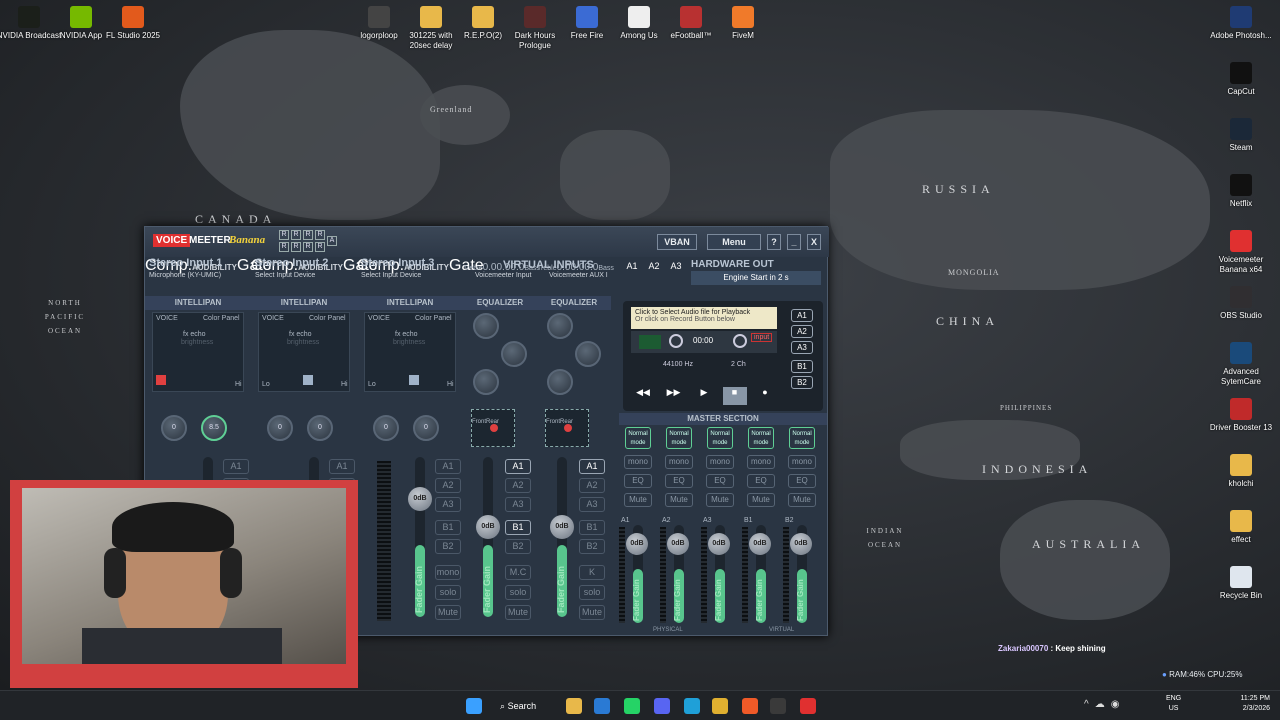  Describe the element at coordinates (592, 485) in the screenshot. I see `bus-button-a2: A2` at that location.